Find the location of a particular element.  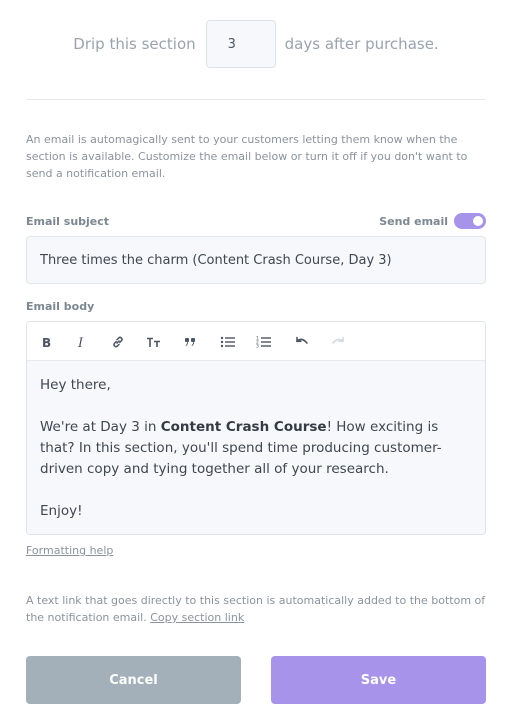

heading-icon is located at coordinates (154, 342).